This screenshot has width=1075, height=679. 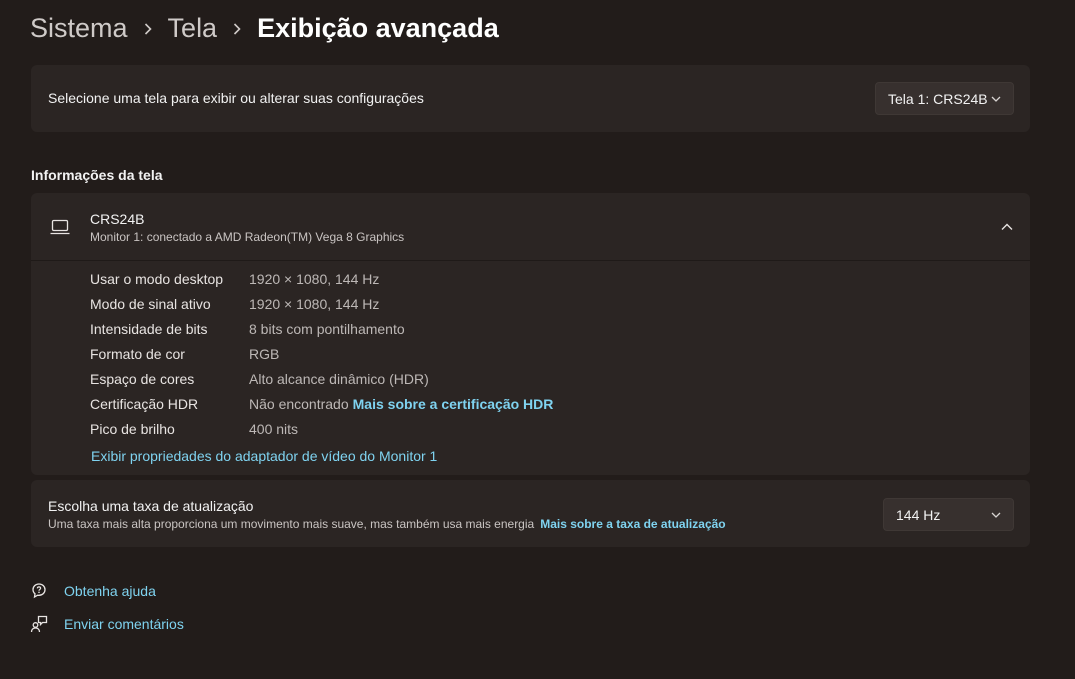 I want to click on refresh-rate-value: 144 Hz, so click(x=918, y=514).